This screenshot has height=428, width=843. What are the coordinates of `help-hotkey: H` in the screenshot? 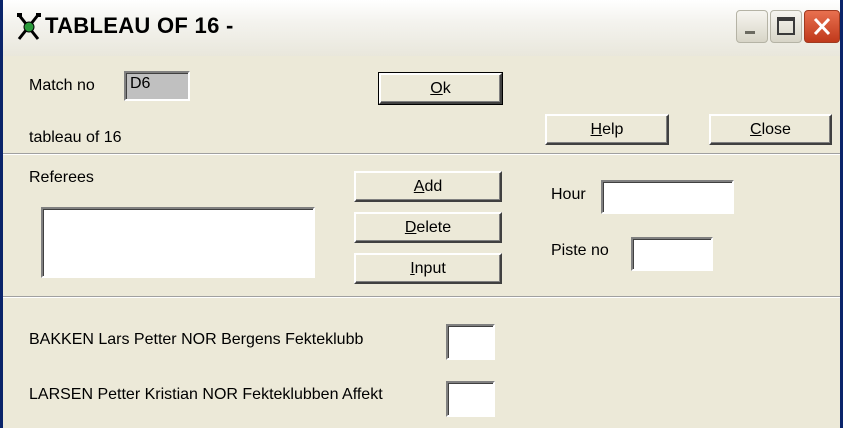 It's located at (596, 129).